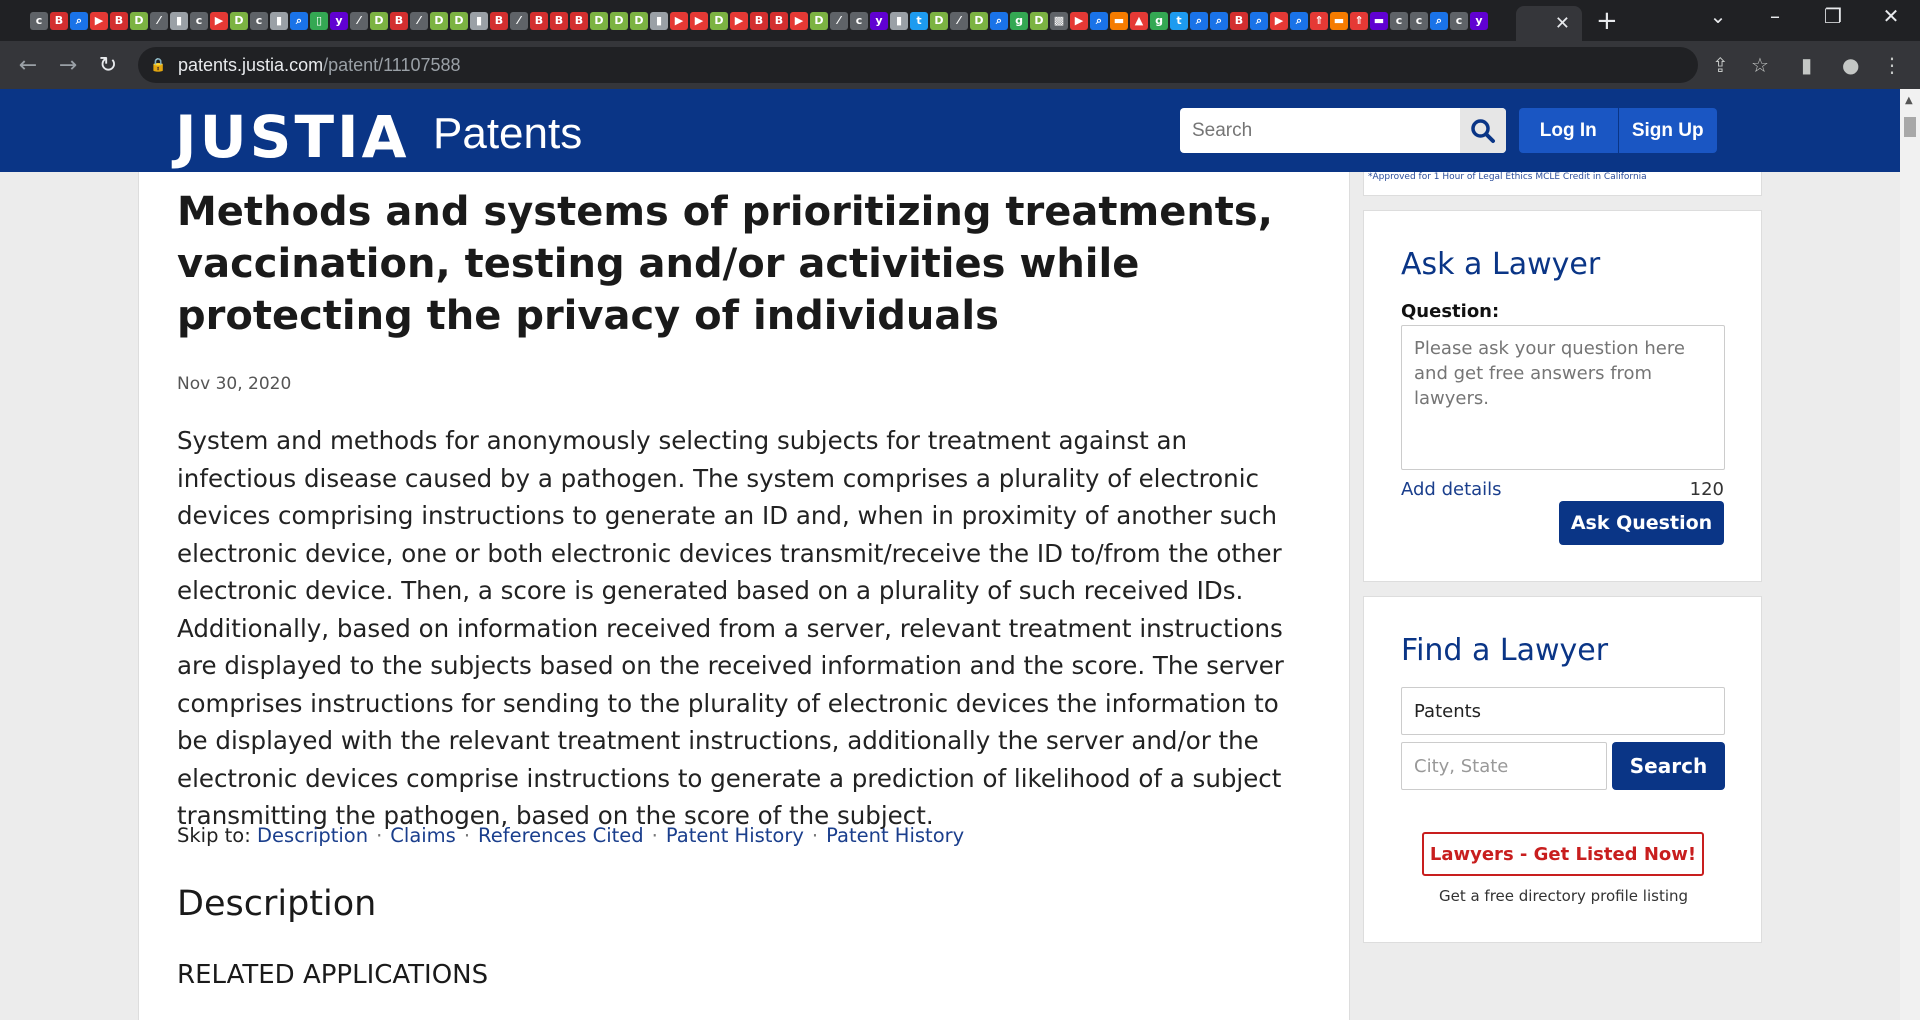 The image size is (1920, 1020). What do you see at coordinates (918, 65) in the screenshot?
I see `address-bar: 🔒 patents.justia.com/patent/11107588` at bounding box center [918, 65].